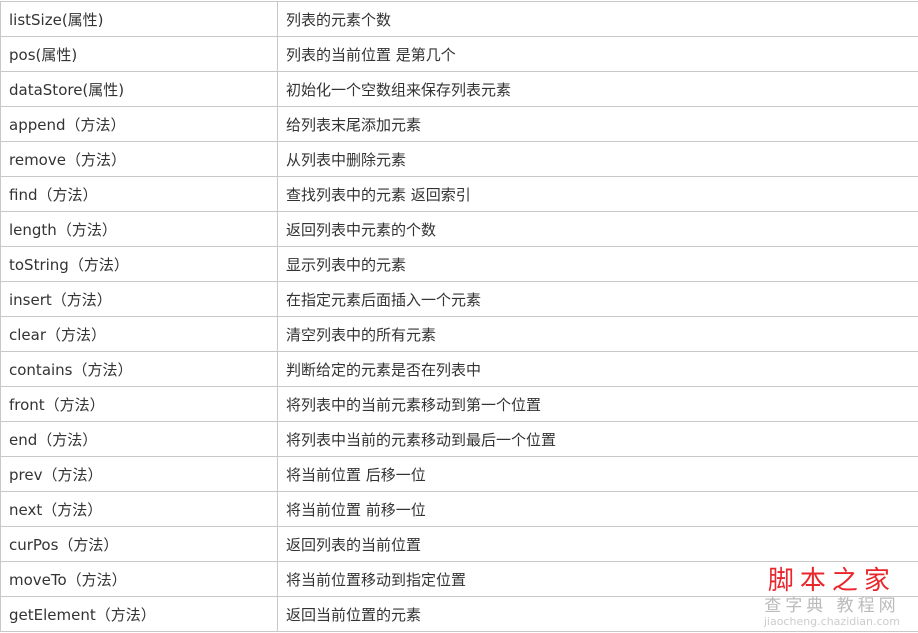 This screenshot has height=633, width=918. Describe the element at coordinates (139, 544) in the screenshot. I see `member-name: curPos（方法）` at that location.